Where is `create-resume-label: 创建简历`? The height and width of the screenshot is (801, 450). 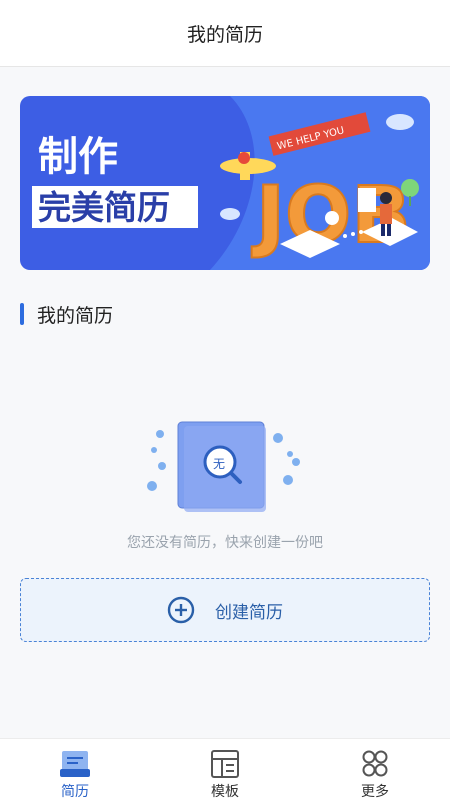 create-resume-label: 创建简历 is located at coordinates (249, 612).